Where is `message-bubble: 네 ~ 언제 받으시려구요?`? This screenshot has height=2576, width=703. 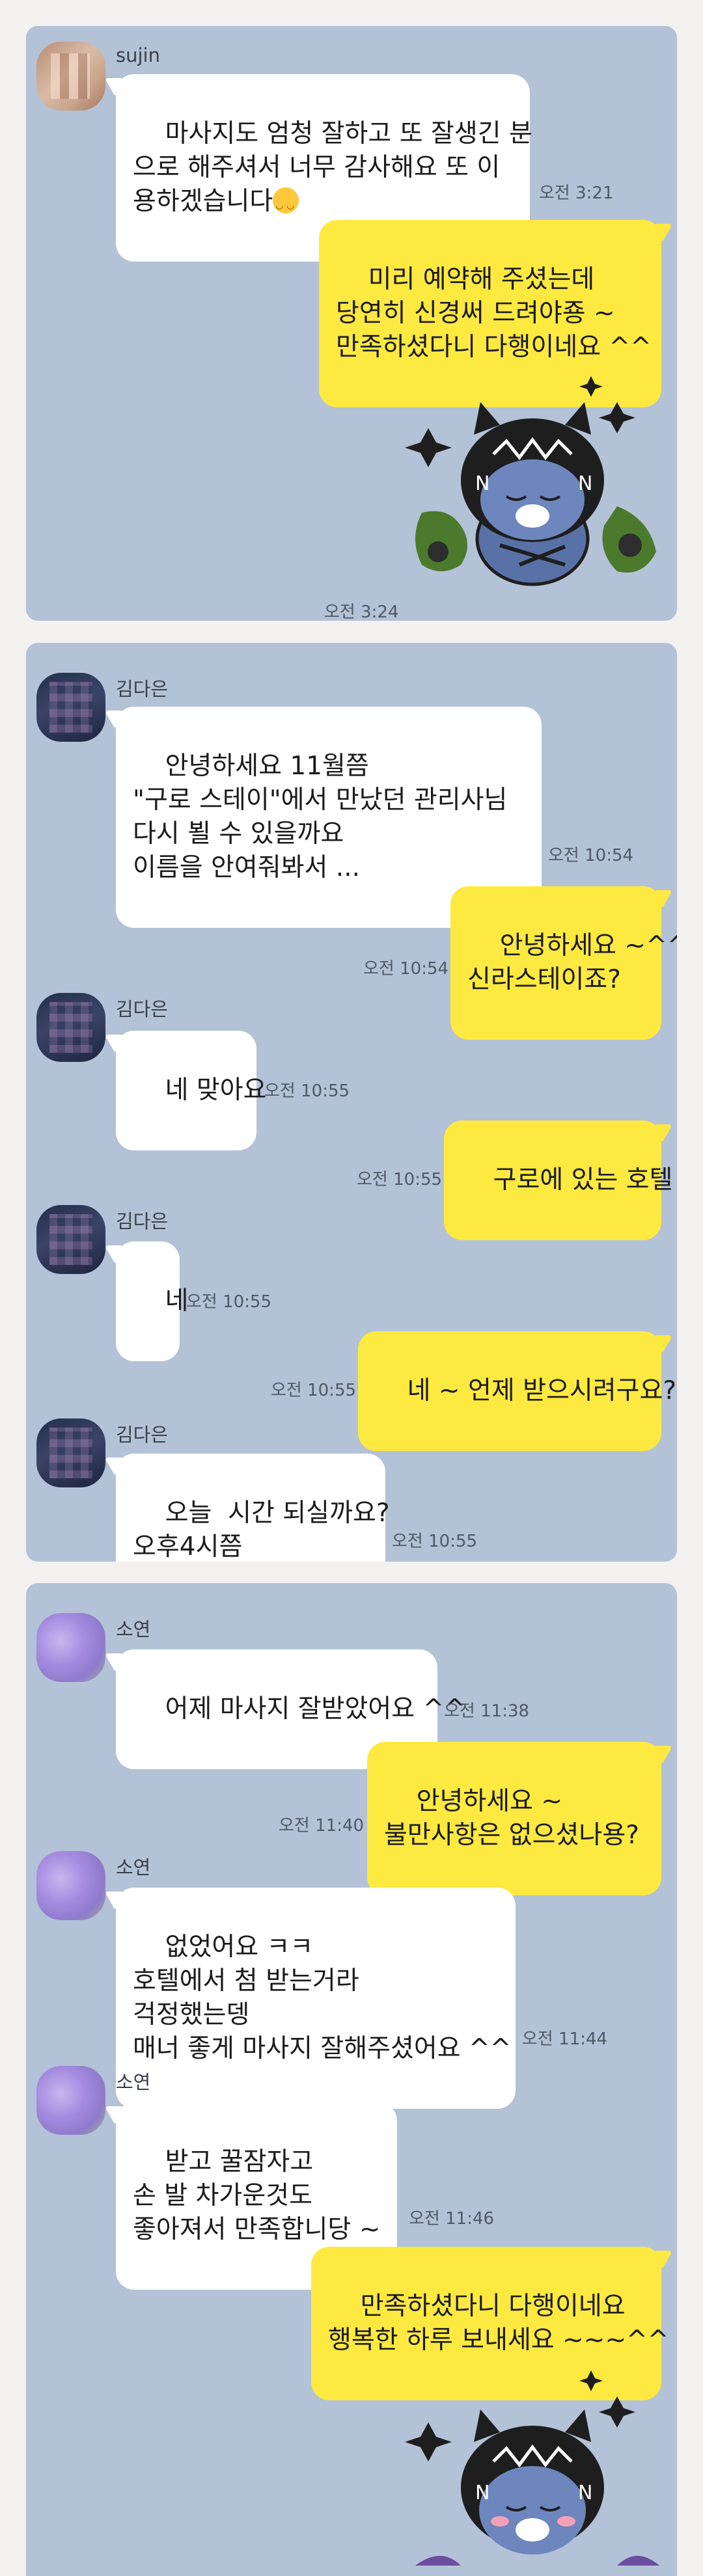 message-bubble: 네 ~ 언제 받으시려구요? is located at coordinates (517, 1391).